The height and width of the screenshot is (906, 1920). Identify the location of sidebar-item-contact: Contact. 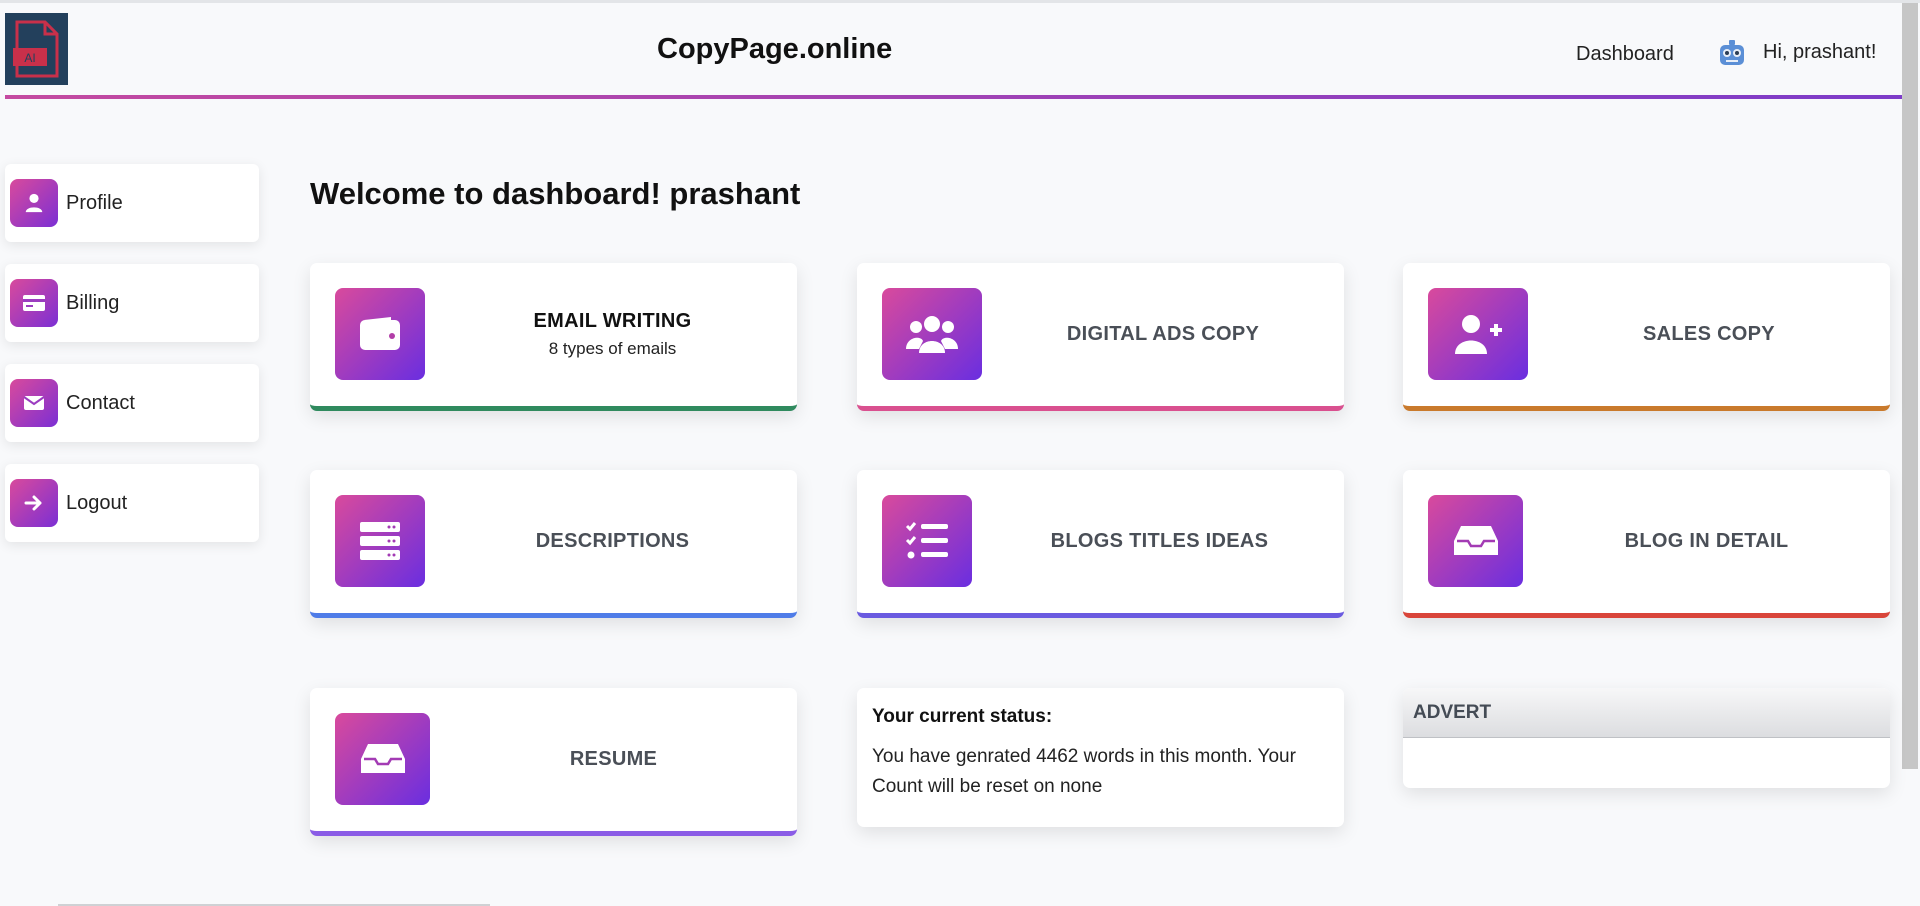
(132, 403).